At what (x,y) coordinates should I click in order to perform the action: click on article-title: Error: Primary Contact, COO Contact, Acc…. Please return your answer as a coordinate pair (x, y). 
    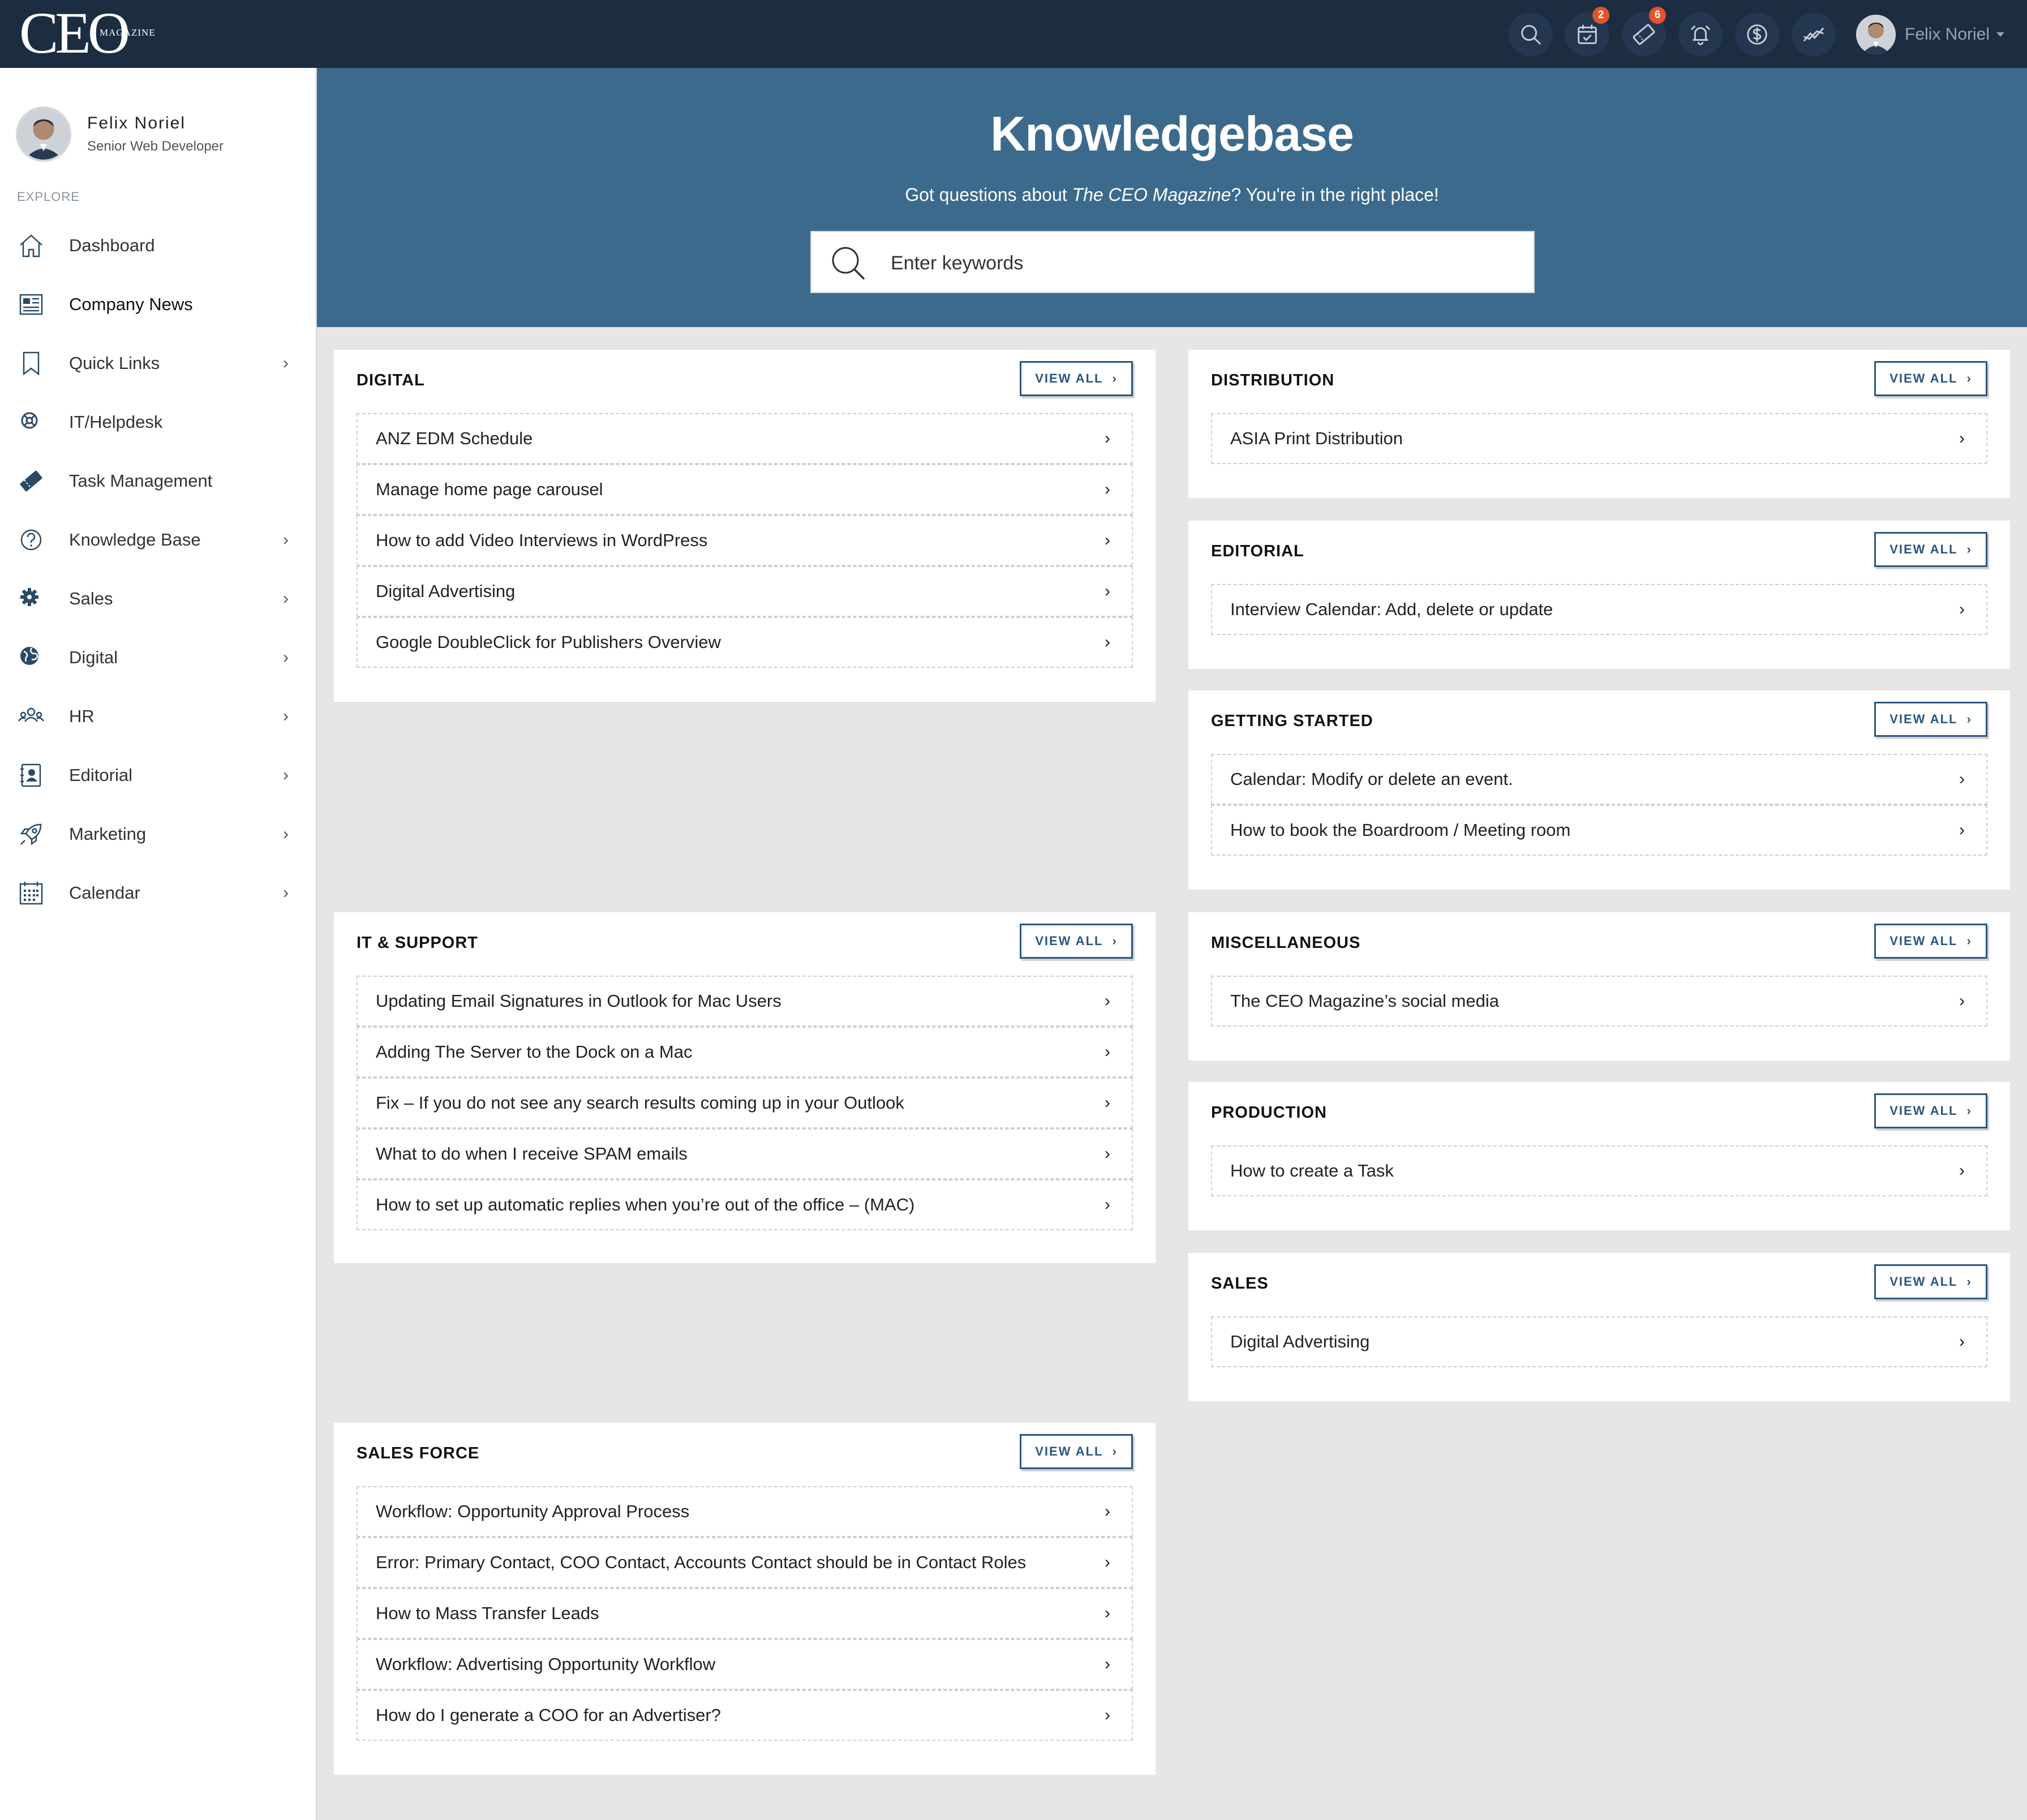
    Looking at the image, I should click on (701, 1562).